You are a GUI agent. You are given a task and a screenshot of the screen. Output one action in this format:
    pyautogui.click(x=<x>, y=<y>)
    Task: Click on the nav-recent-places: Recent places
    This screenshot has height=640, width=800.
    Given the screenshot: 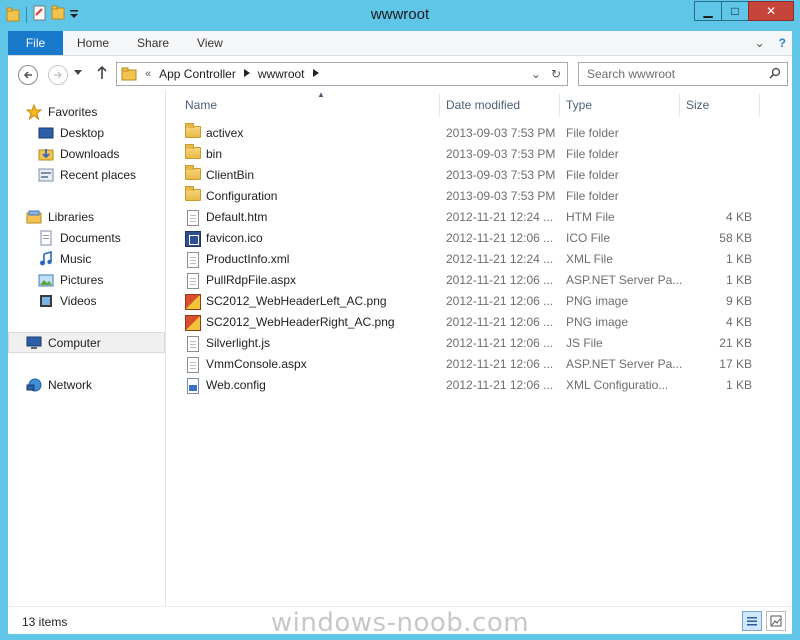 What is the action you would take?
    pyautogui.click(x=86, y=174)
    